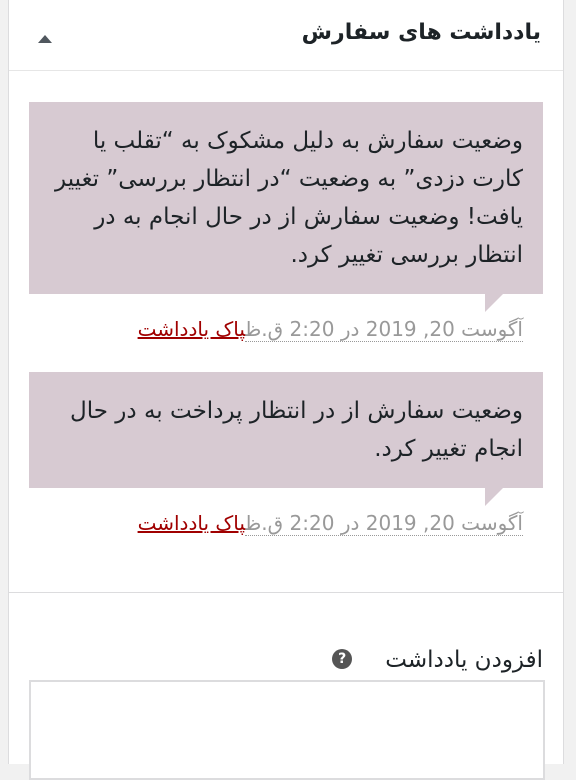  What do you see at coordinates (464, 660) in the screenshot?
I see `add-note-label: افزودن یادداشت` at bounding box center [464, 660].